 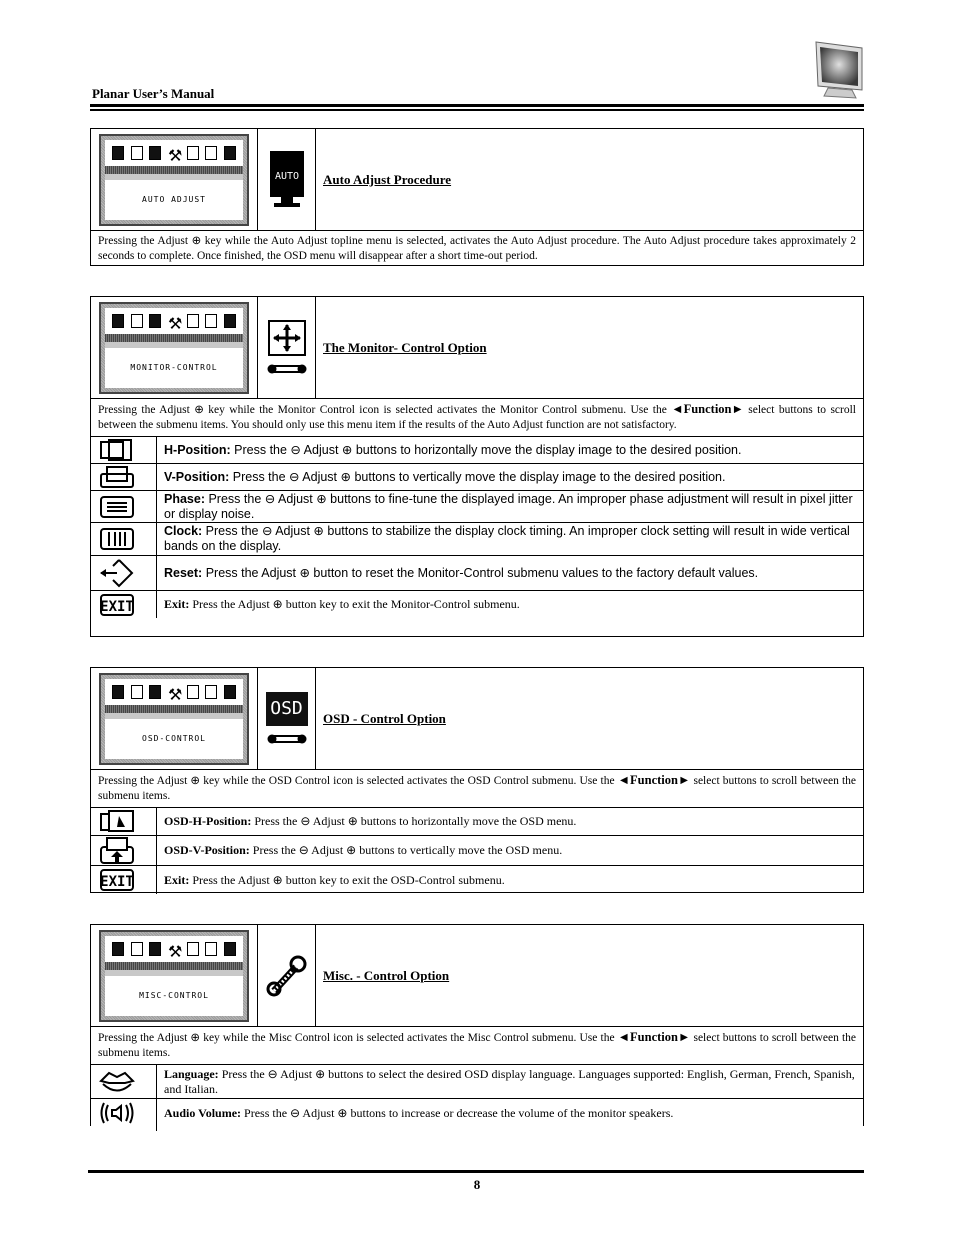 I want to click on section-title: Misc. - Control Option, so click(x=386, y=975).